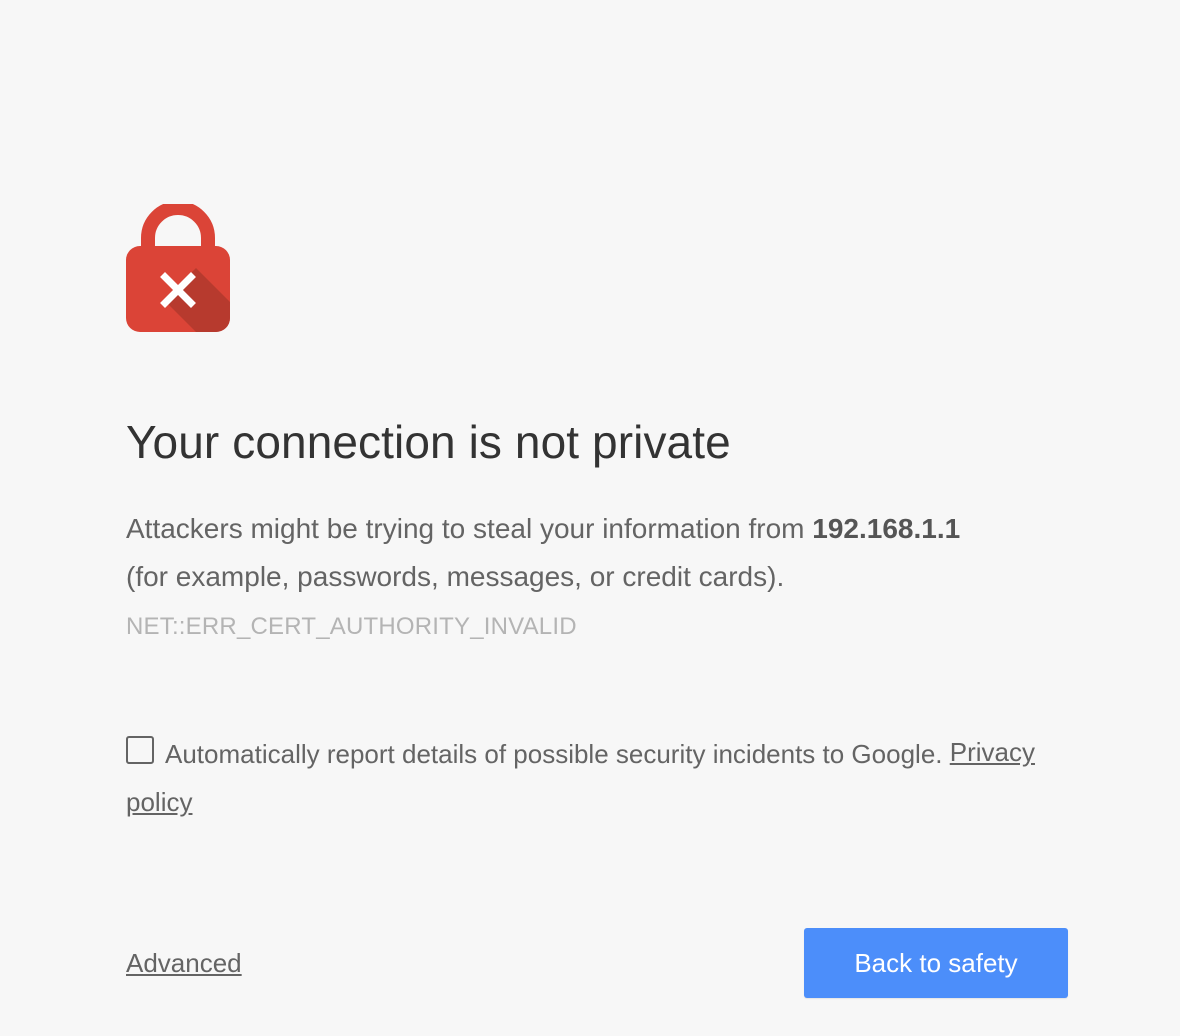 This screenshot has height=1036, width=1180. Describe the element at coordinates (886, 528) in the screenshot. I see `host-name: 192.168.1.1` at that location.